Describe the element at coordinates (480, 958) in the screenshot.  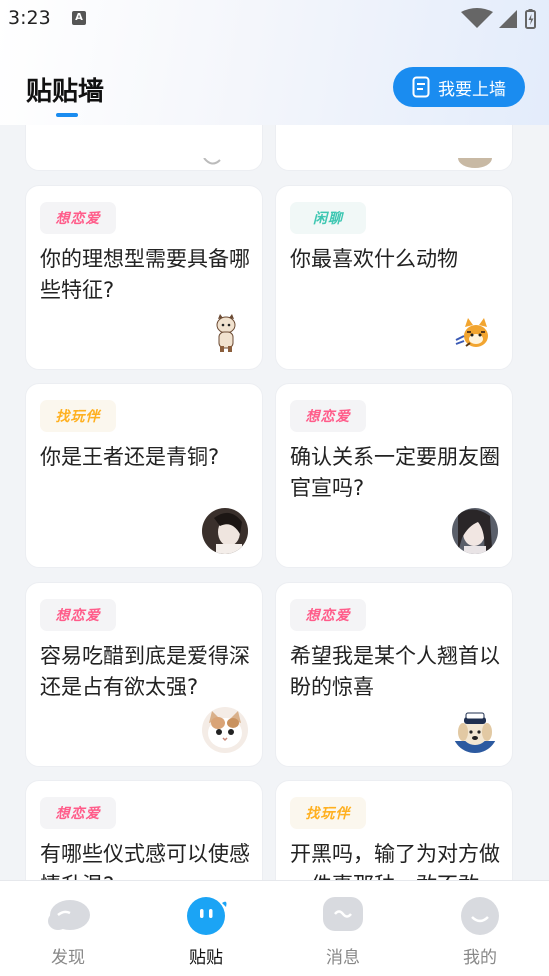
I see `nav-profile-label: 我的` at that location.